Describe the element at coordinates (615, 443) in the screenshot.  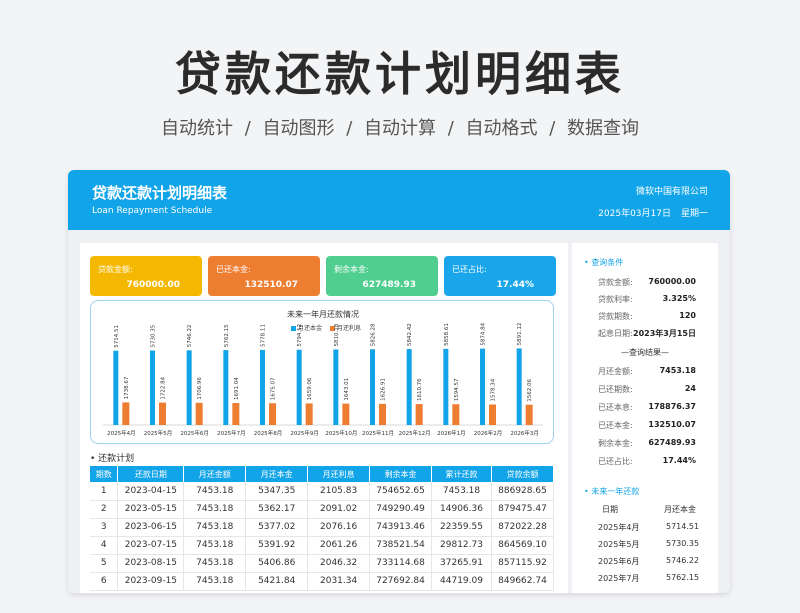
I see `result-label: 剩余本金:` at that location.